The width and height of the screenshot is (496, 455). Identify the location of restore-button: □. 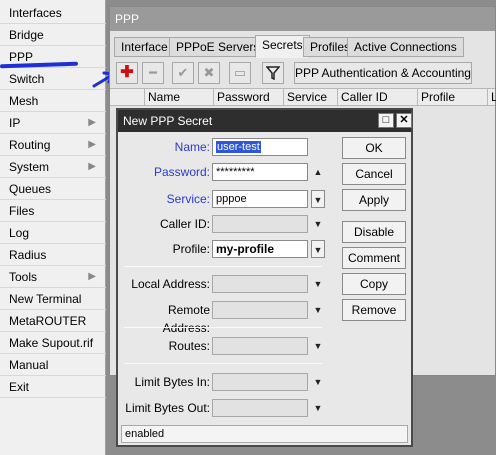
(386, 120).